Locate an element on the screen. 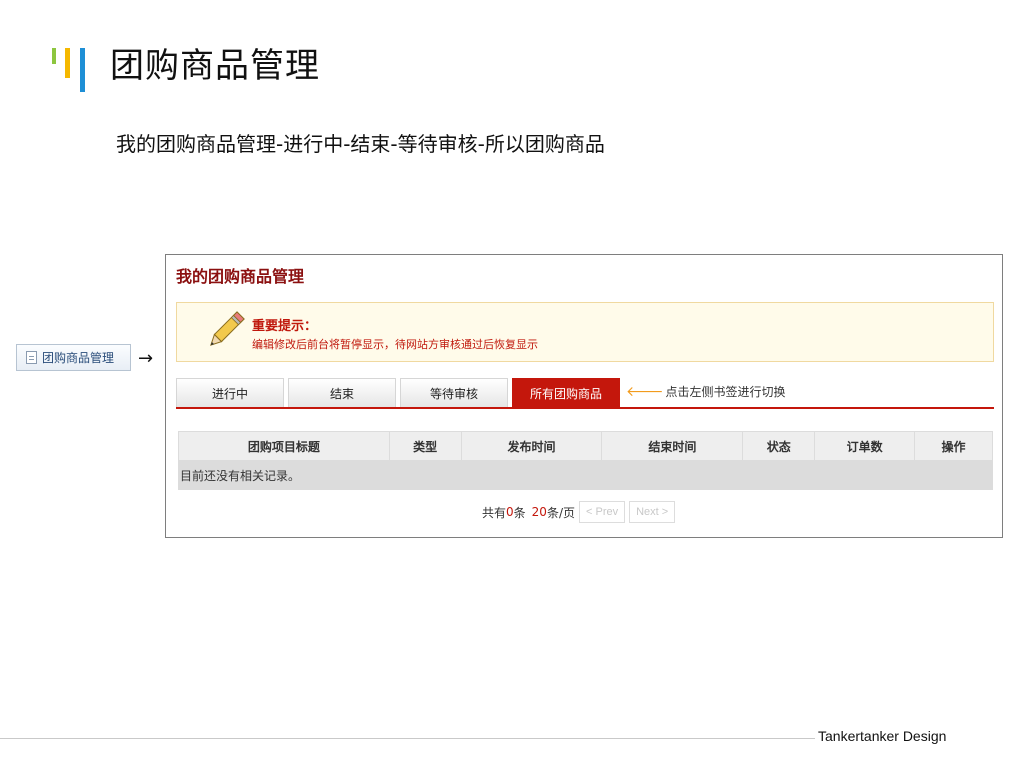 The image size is (1024, 768). tab-bar: 进行中 结束 等待审核 所有团购商品 is located at coordinates (585, 393).